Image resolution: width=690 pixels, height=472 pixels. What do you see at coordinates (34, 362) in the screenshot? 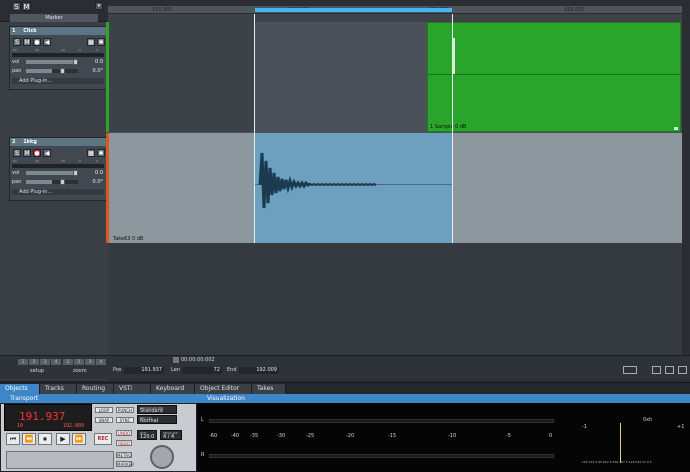
I see `setup-slot-button: 2` at bounding box center [34, 362].